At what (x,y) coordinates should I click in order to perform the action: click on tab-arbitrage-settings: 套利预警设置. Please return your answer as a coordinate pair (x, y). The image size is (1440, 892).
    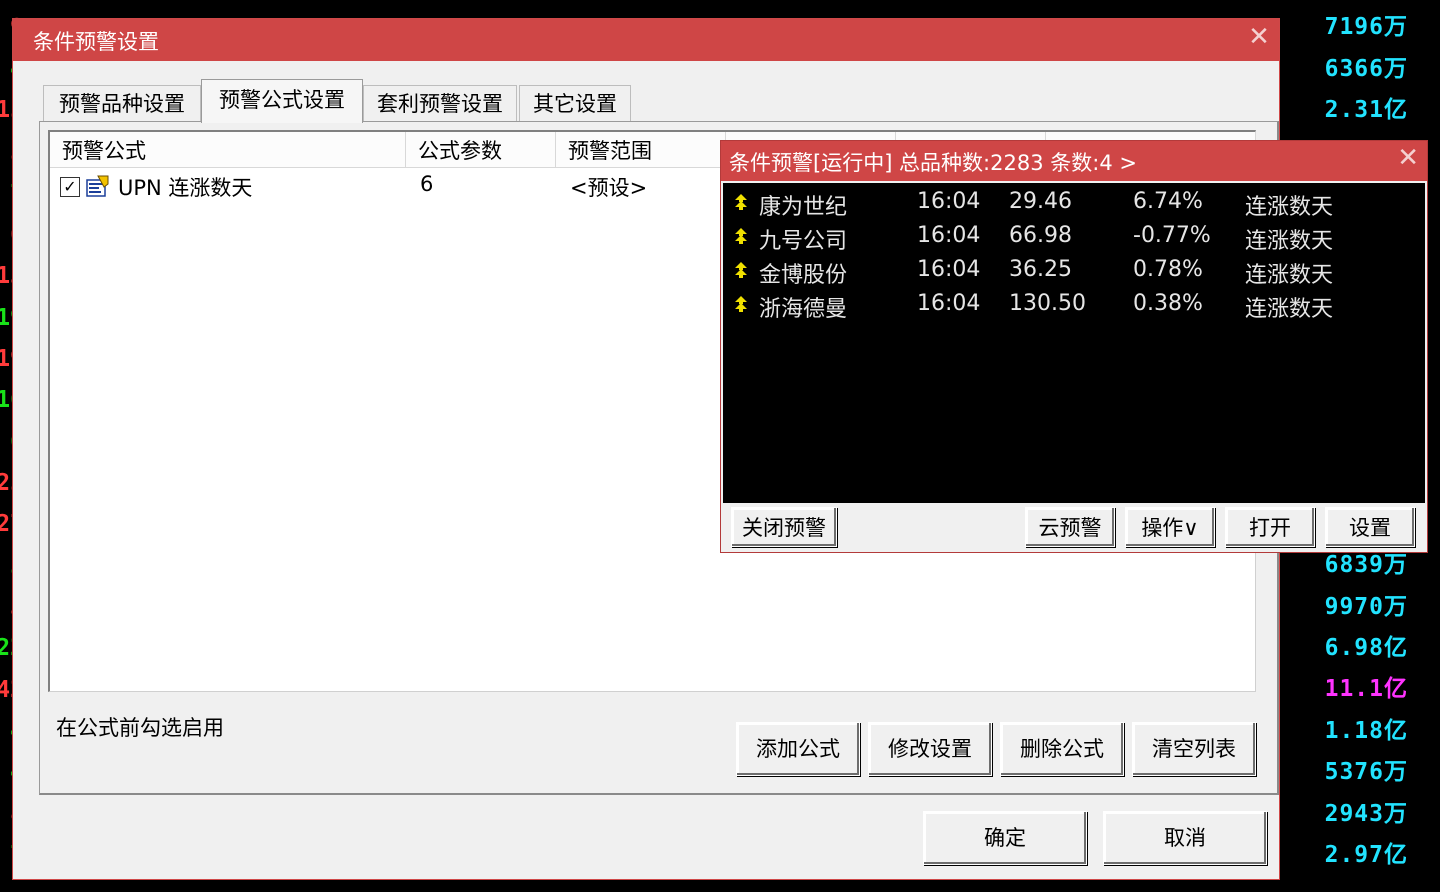
    Looking at the image, I should click on (440, 103).